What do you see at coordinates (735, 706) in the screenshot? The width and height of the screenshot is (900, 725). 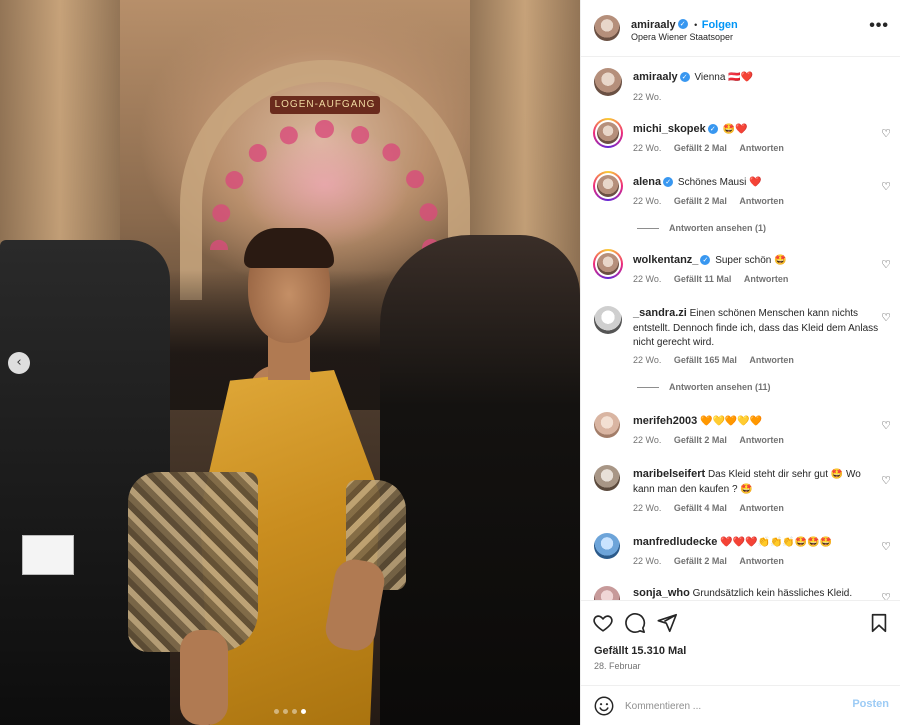 I see `comment-input` at bounding box center [735, 706].